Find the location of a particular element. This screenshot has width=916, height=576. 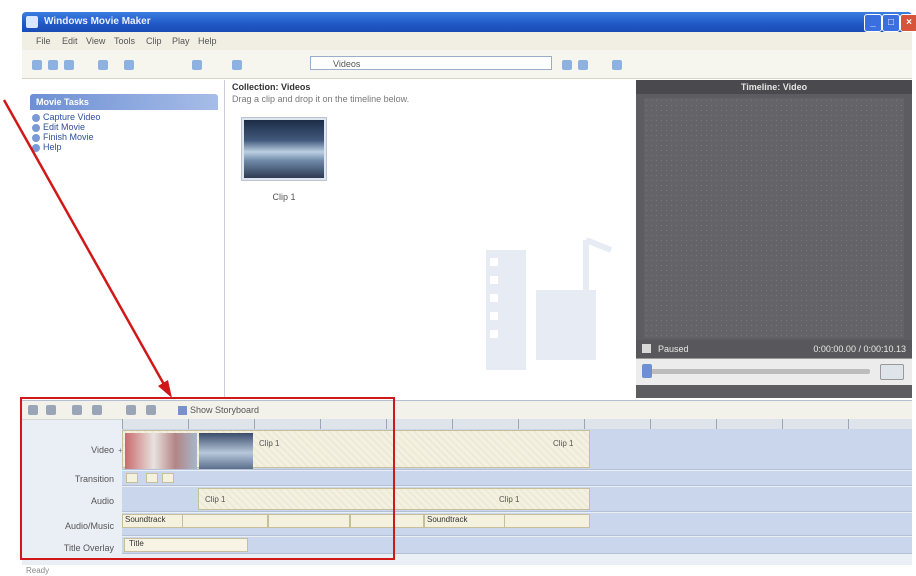

finish-icon is located at coordinates (36, 137).